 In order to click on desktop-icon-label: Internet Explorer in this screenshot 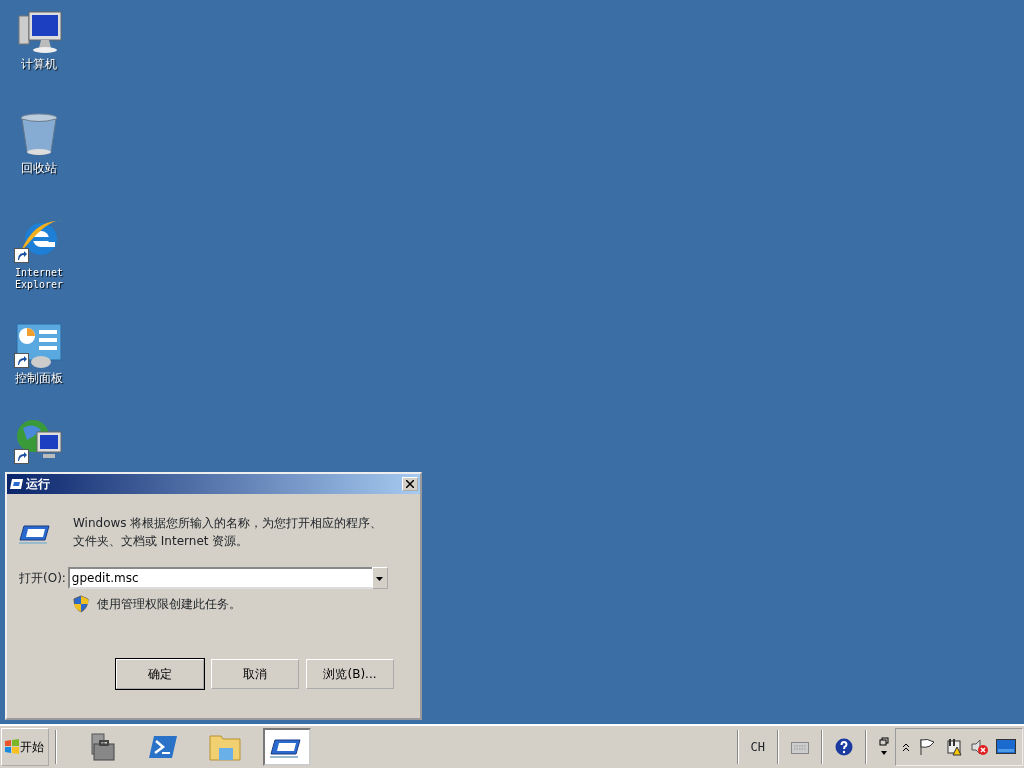, I will do `click(39, 279)`.